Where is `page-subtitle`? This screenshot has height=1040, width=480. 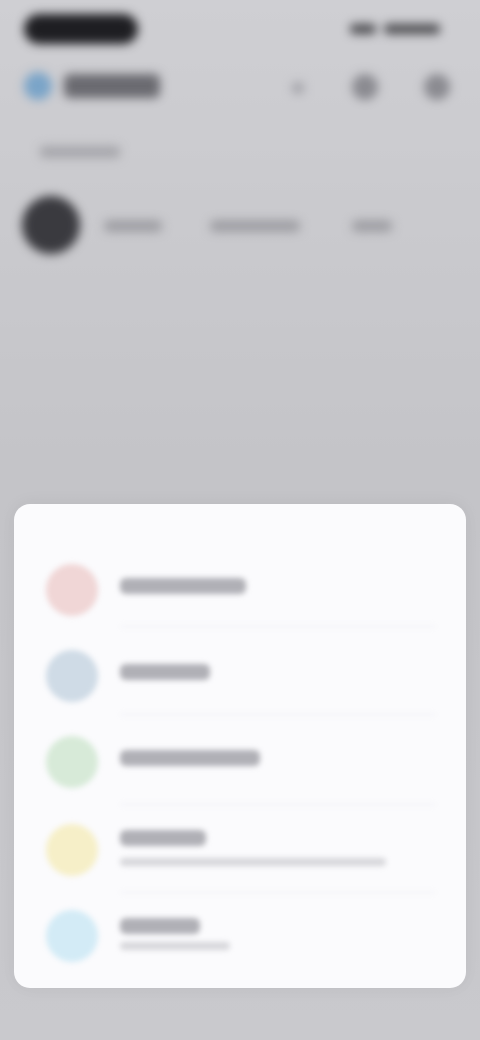
page-subtitle is located at coordinates (80, 152).